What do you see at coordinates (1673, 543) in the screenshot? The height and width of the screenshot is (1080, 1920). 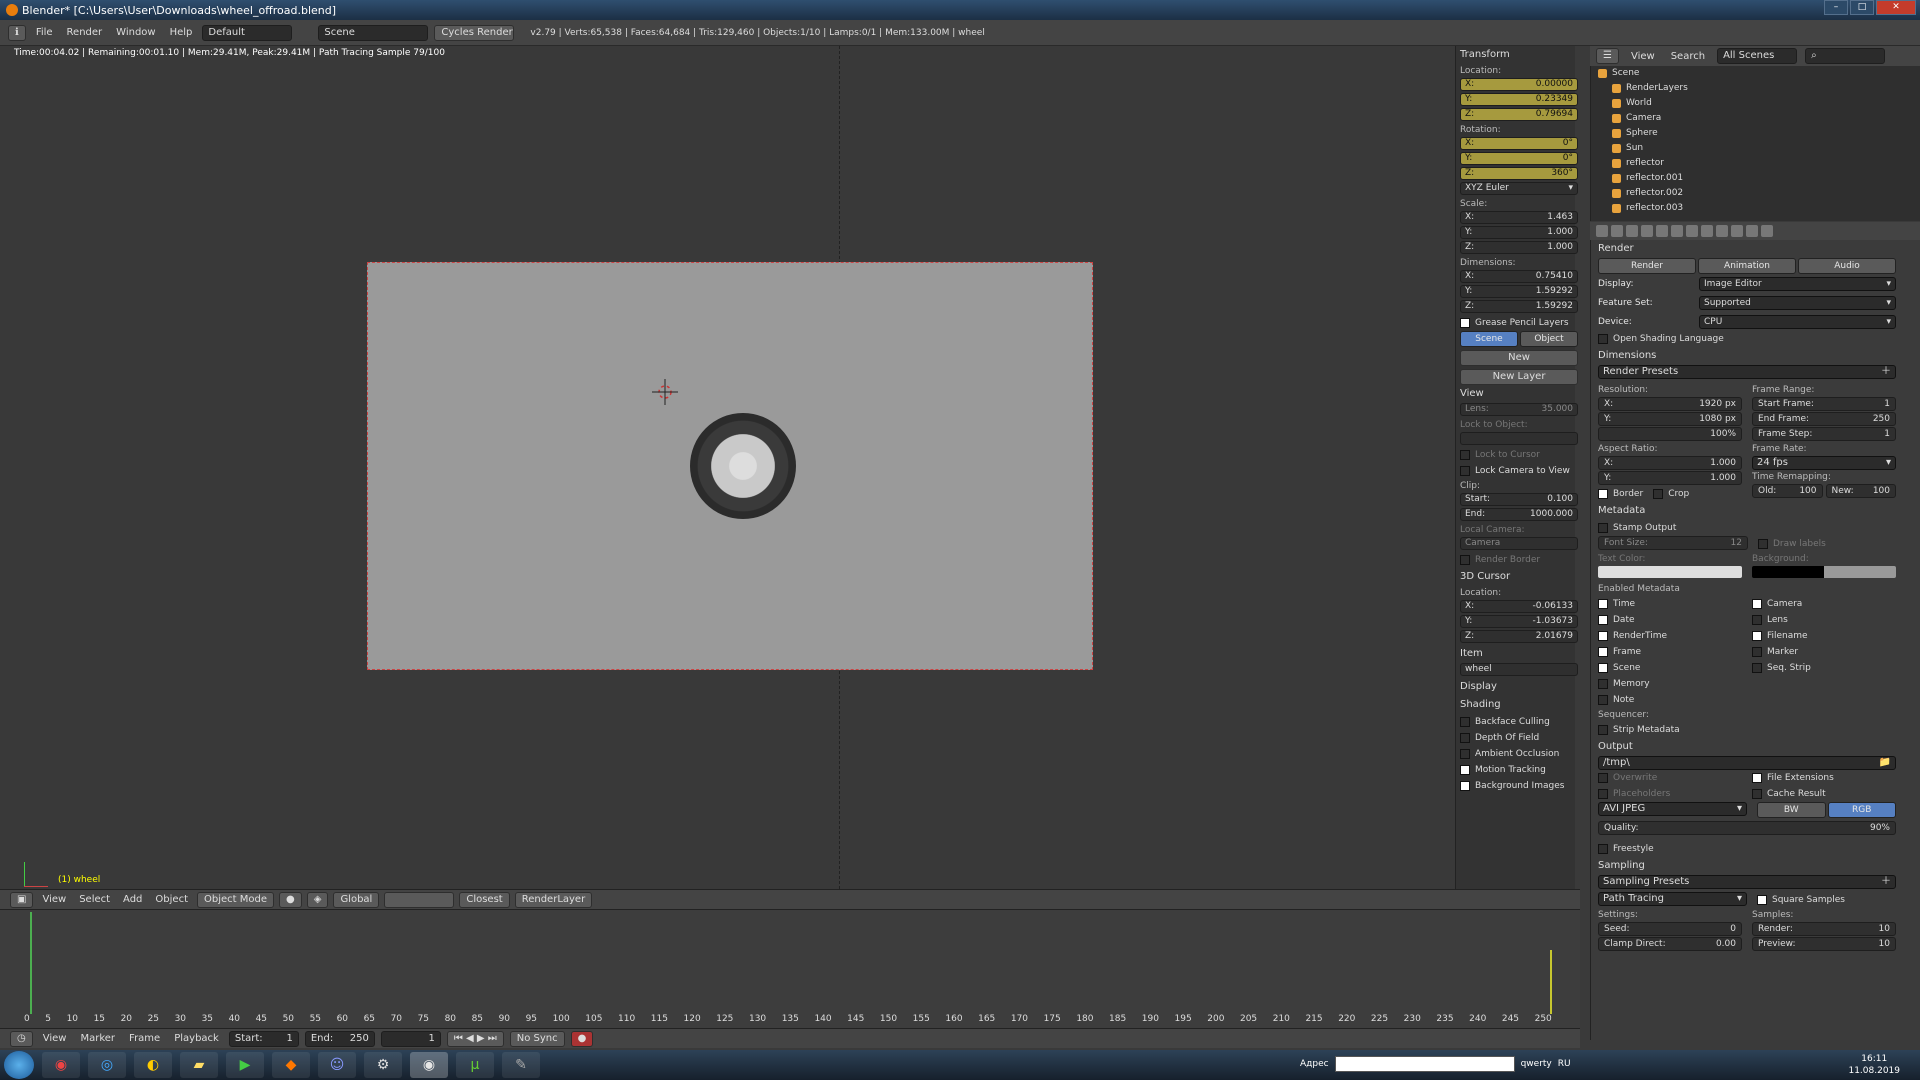 I see `font-size-field: Font Size: 12` at bounding box center [1673, 543].